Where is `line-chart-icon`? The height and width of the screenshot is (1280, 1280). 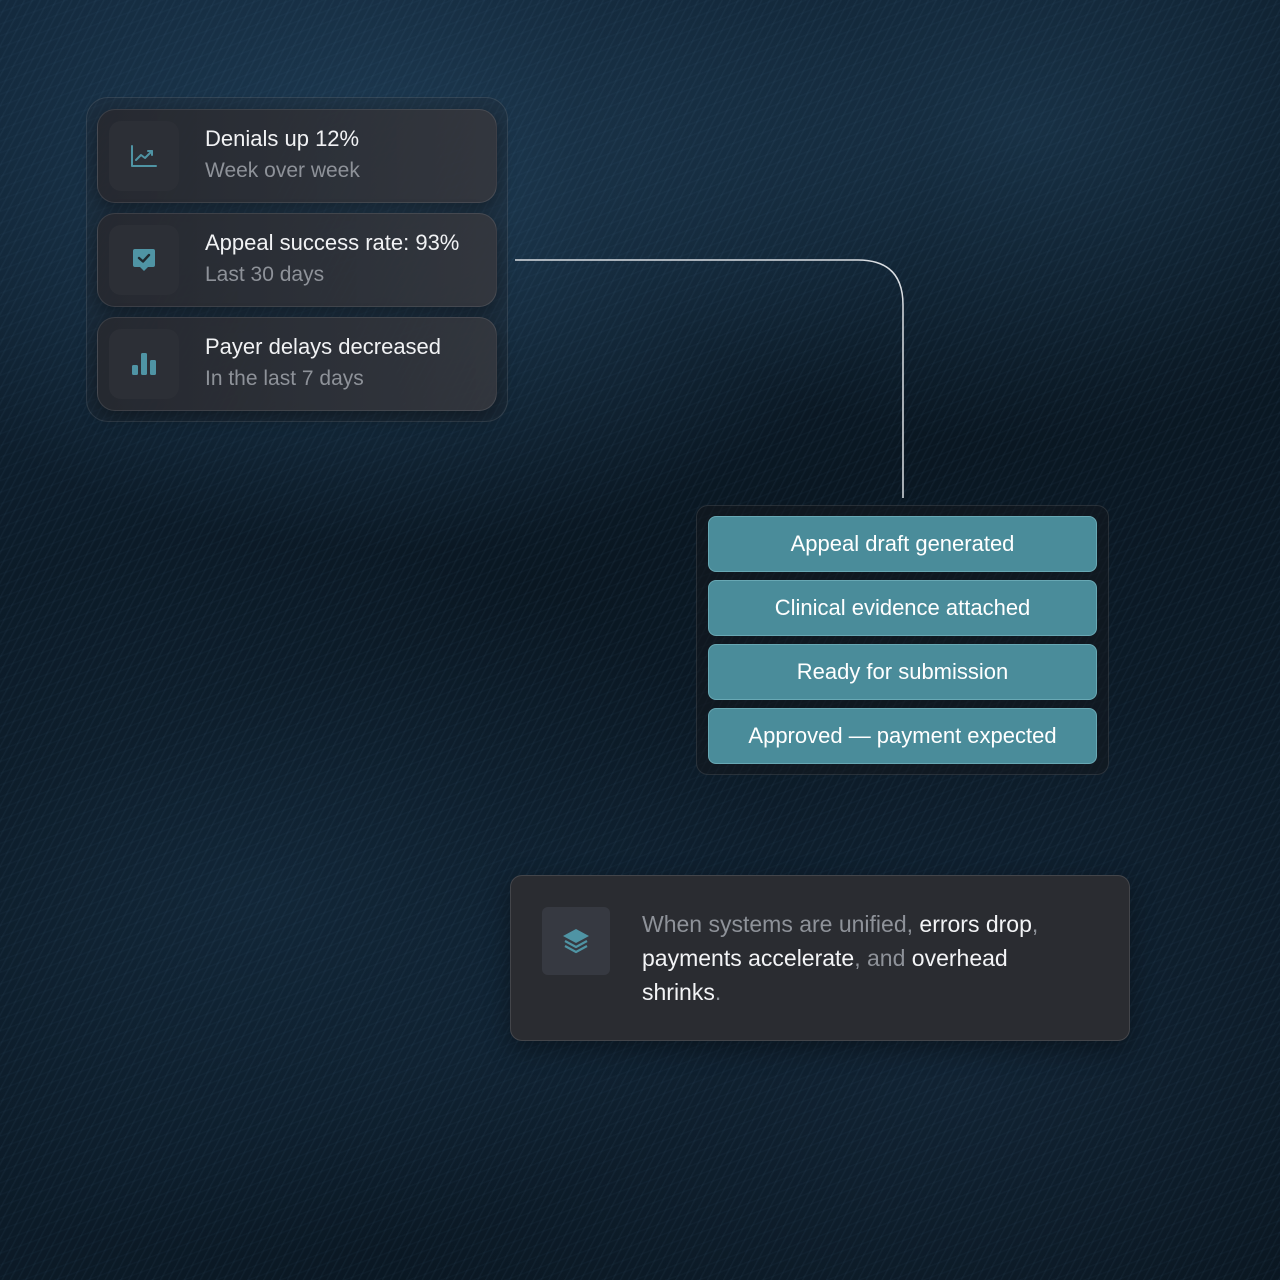
line-chart-icon is located at coordinates (144, 156).